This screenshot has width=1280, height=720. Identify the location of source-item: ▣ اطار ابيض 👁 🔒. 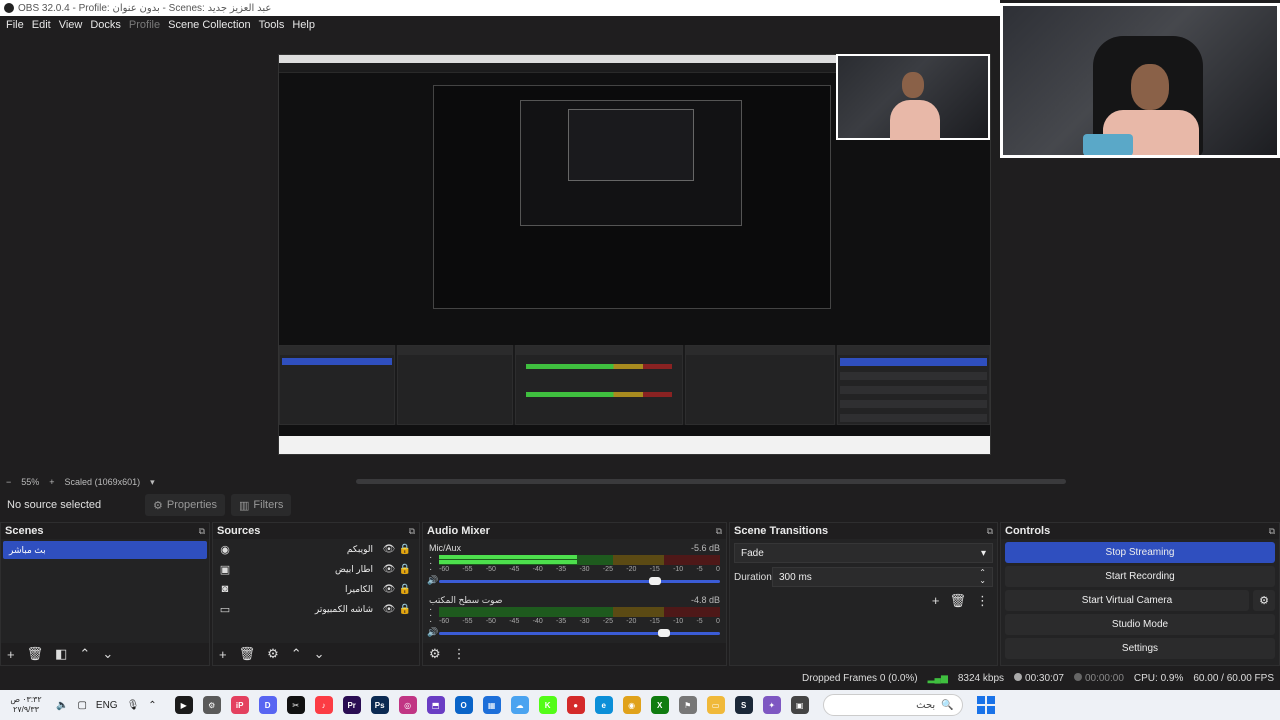
(316, 569).